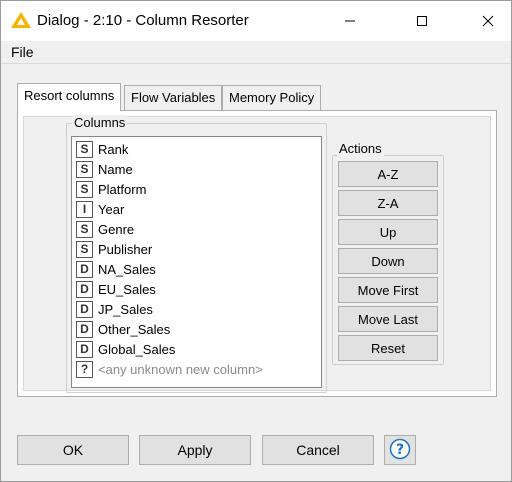  What do you see at coordinates (388, 203) in the screenshot?
I see `sort-z-a-button: Z-A` at bounding box center [388, 203].